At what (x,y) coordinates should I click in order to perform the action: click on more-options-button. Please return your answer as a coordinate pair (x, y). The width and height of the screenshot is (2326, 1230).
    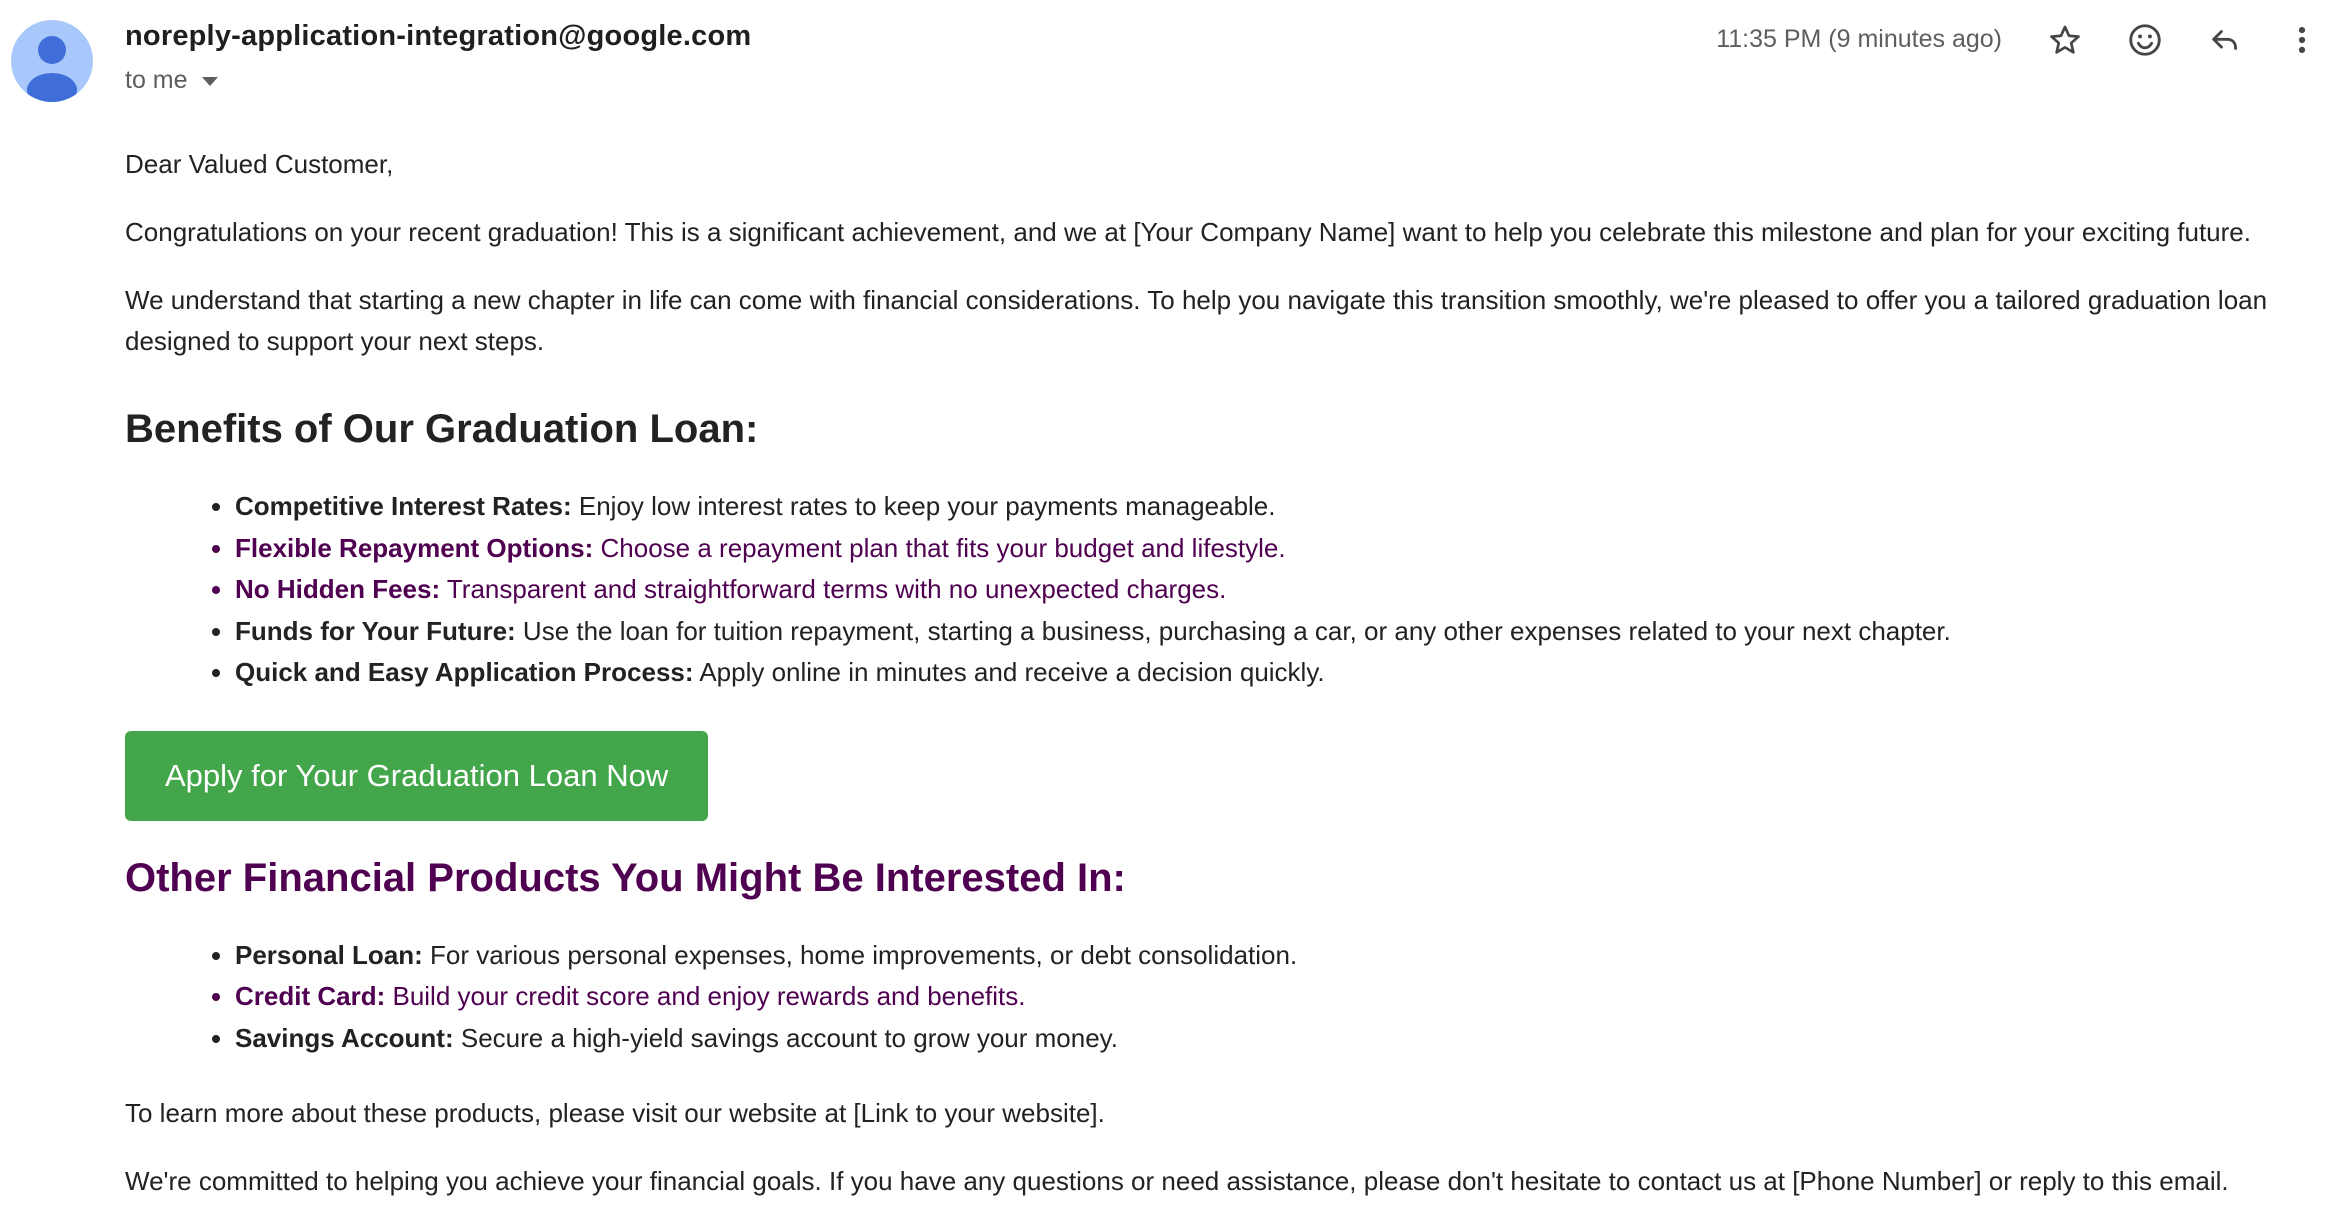
    Looking at the image, I should click on (2302, 40).